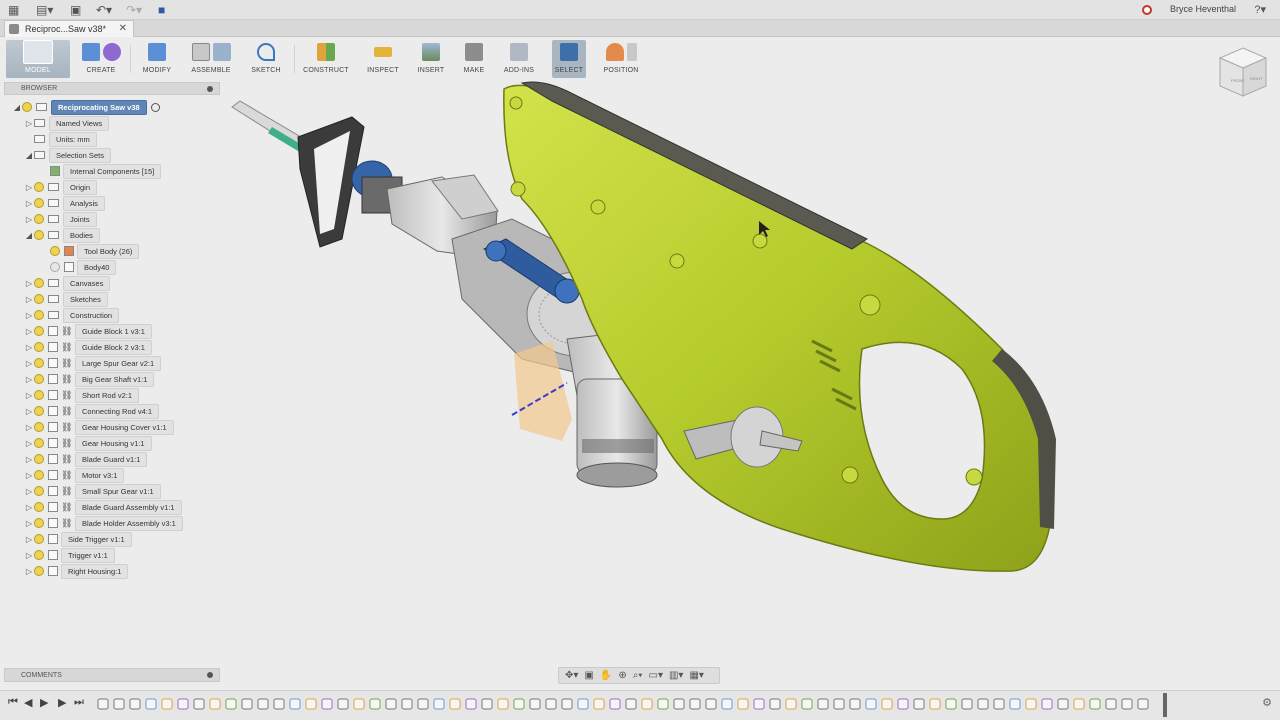 Image resolution: width=1280 pixels, height=720 pixels. What do you see at coordinates (1238, 80) in the screenshot?
I see `viewcube-front-label: FRONT` at bounding box center [1238, 80].